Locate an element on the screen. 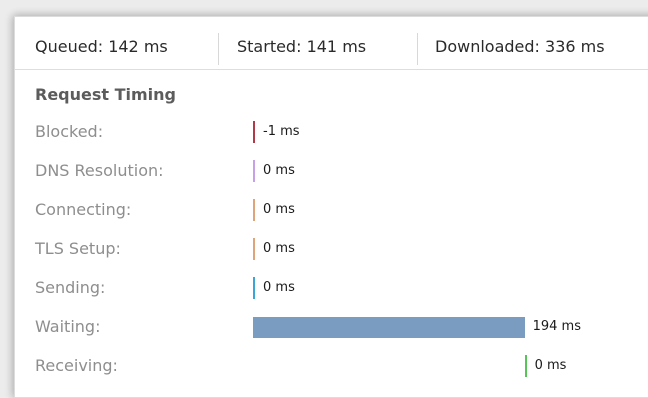  timing-value-waiting: 194 ms is located at coordinates (556, 326).